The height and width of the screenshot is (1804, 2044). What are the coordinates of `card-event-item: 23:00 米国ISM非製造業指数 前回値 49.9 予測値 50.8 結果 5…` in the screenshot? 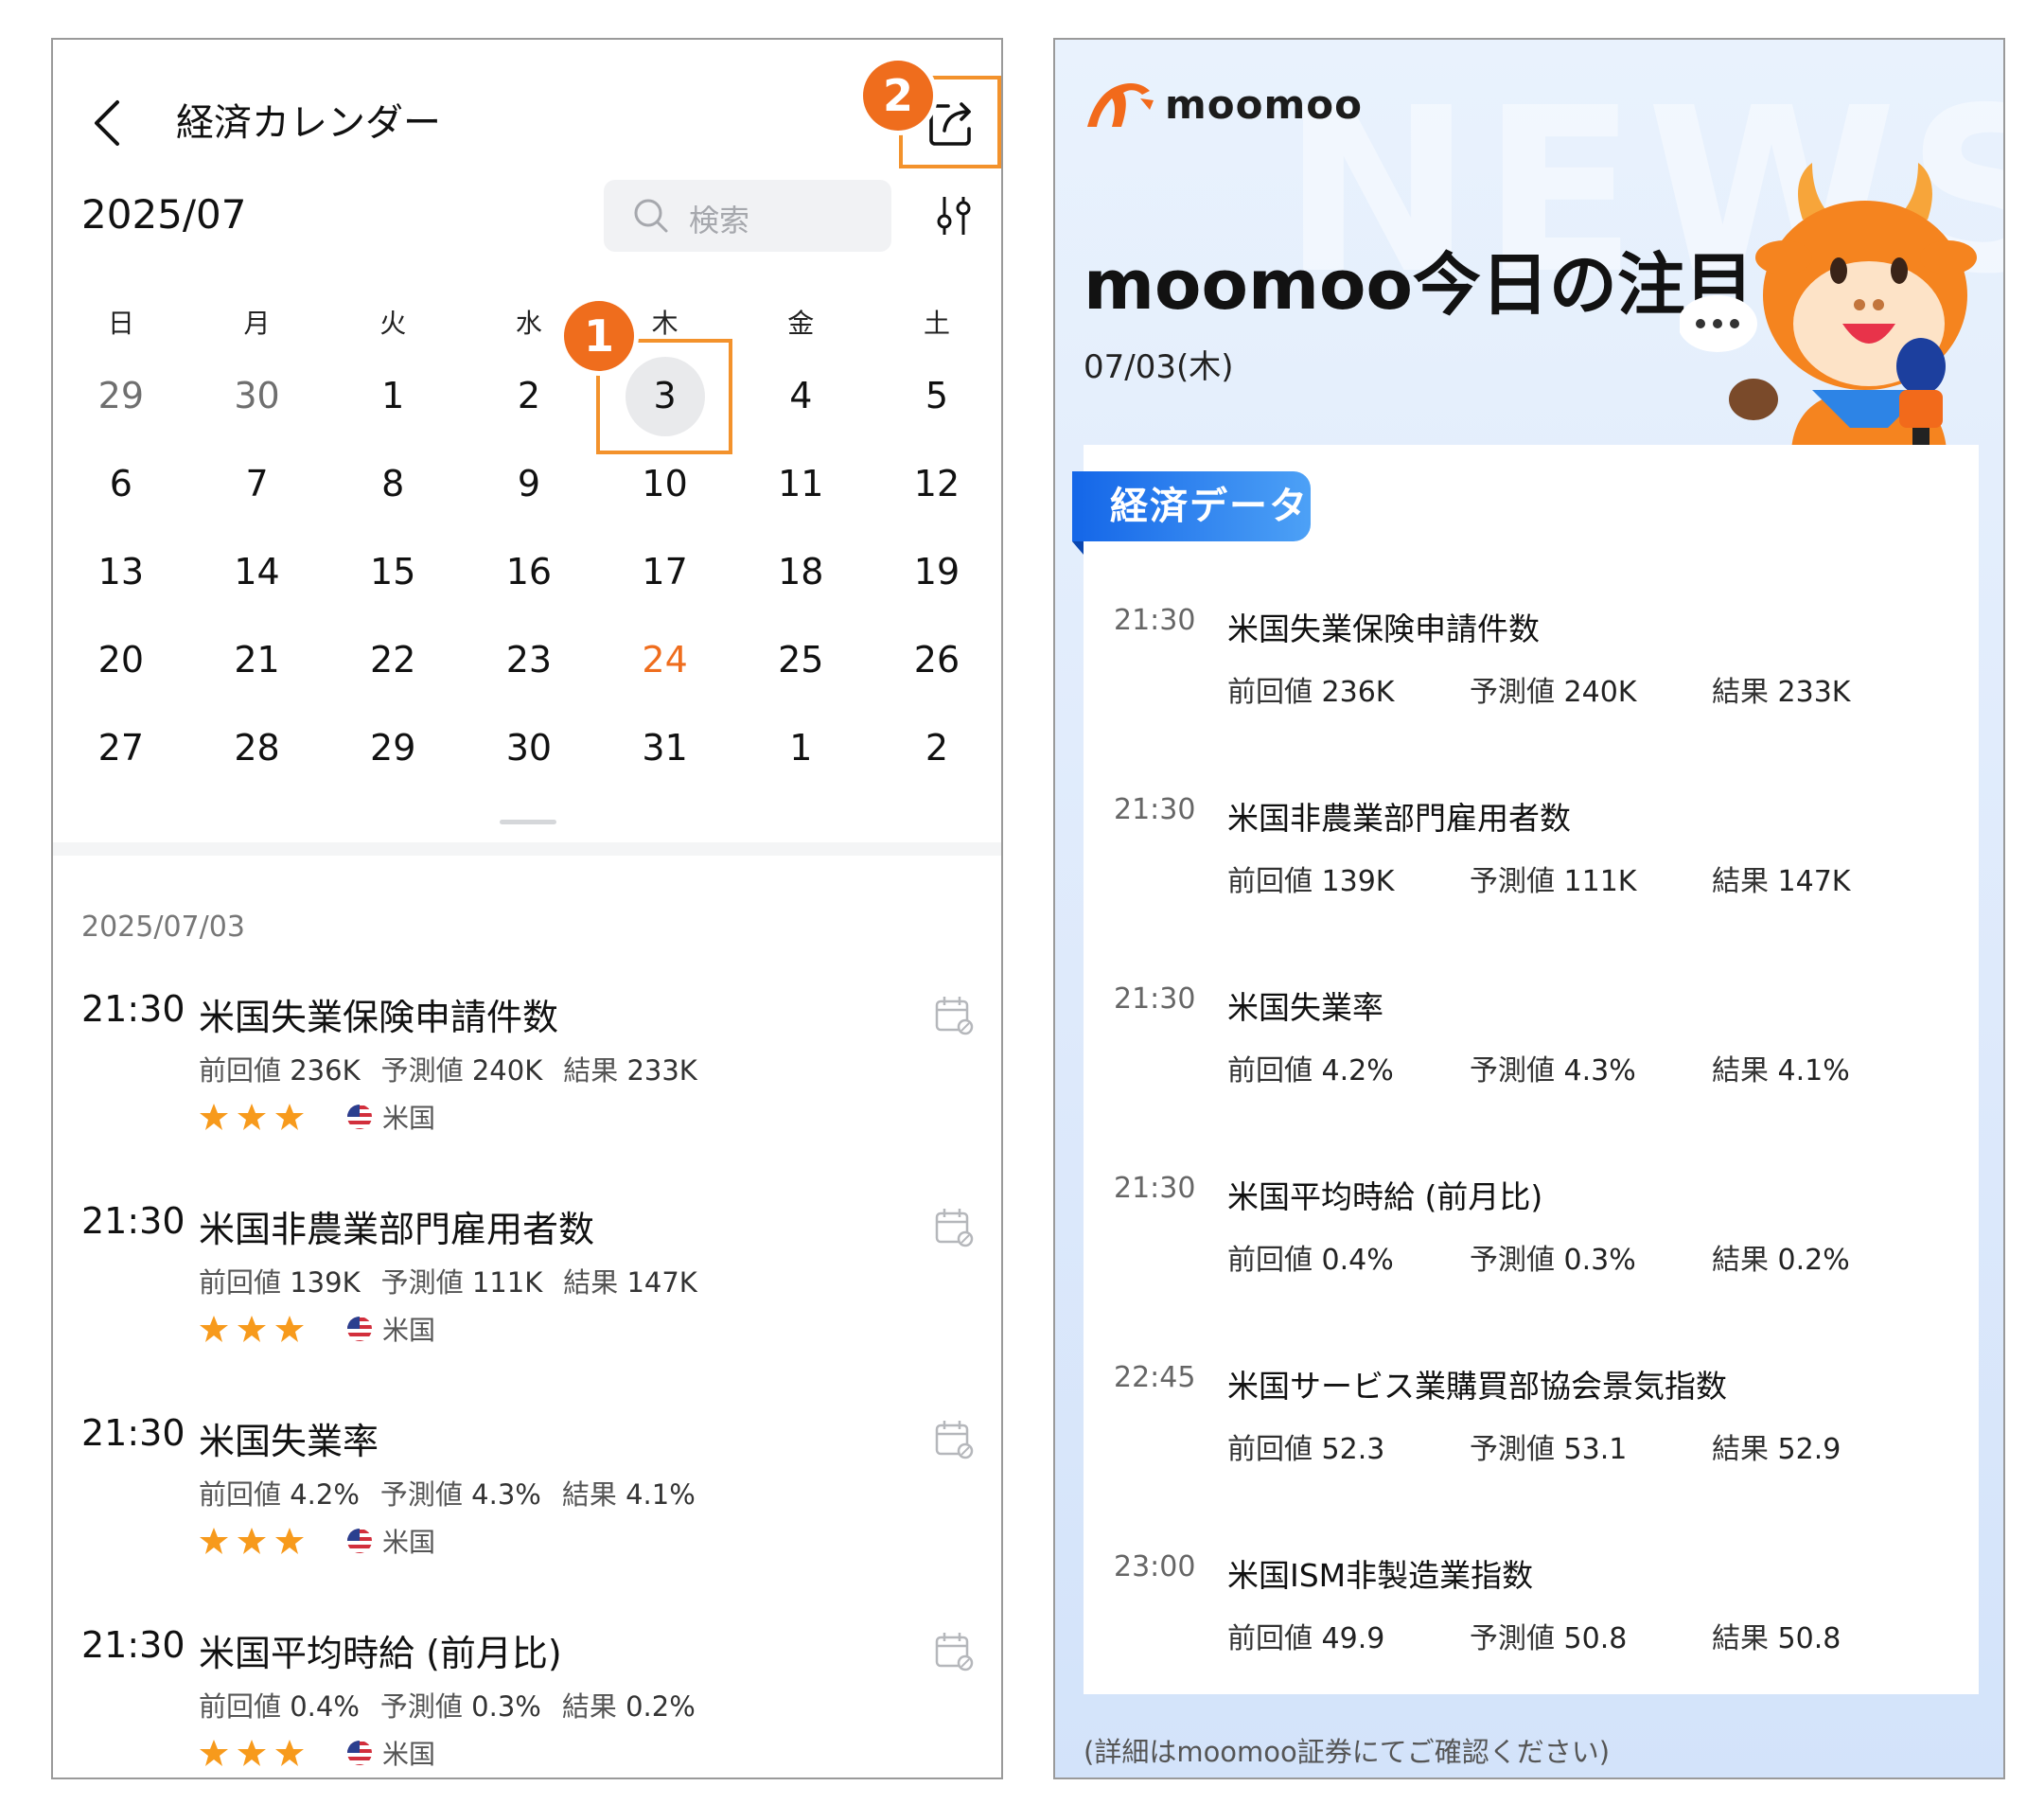 It's located at (1531, 1645).